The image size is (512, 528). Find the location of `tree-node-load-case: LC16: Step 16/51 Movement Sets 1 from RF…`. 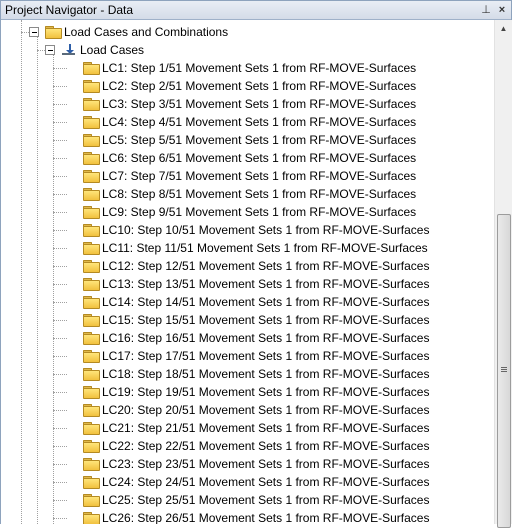

tree-node-load-case: LC16: Step 16/51 Movement Sets 1 from RF… is located at coordinates (256, 338).